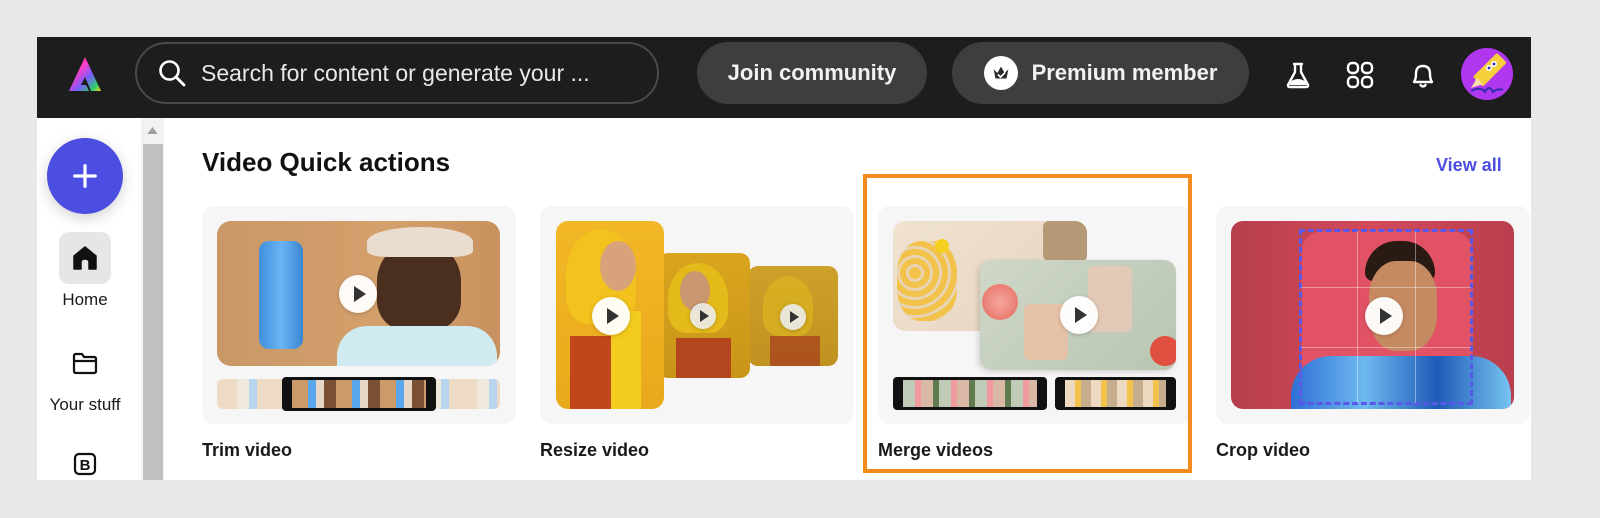  I want to click on top-header: Join community Premium member, so click(784, 77).